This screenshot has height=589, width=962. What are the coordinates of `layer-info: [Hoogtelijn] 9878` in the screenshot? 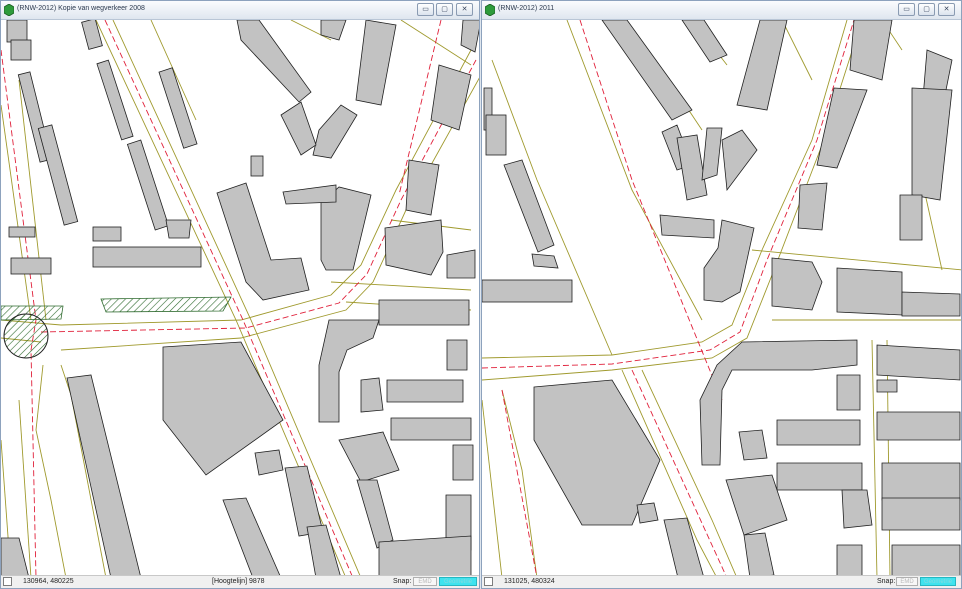 It's located at (238, 581).